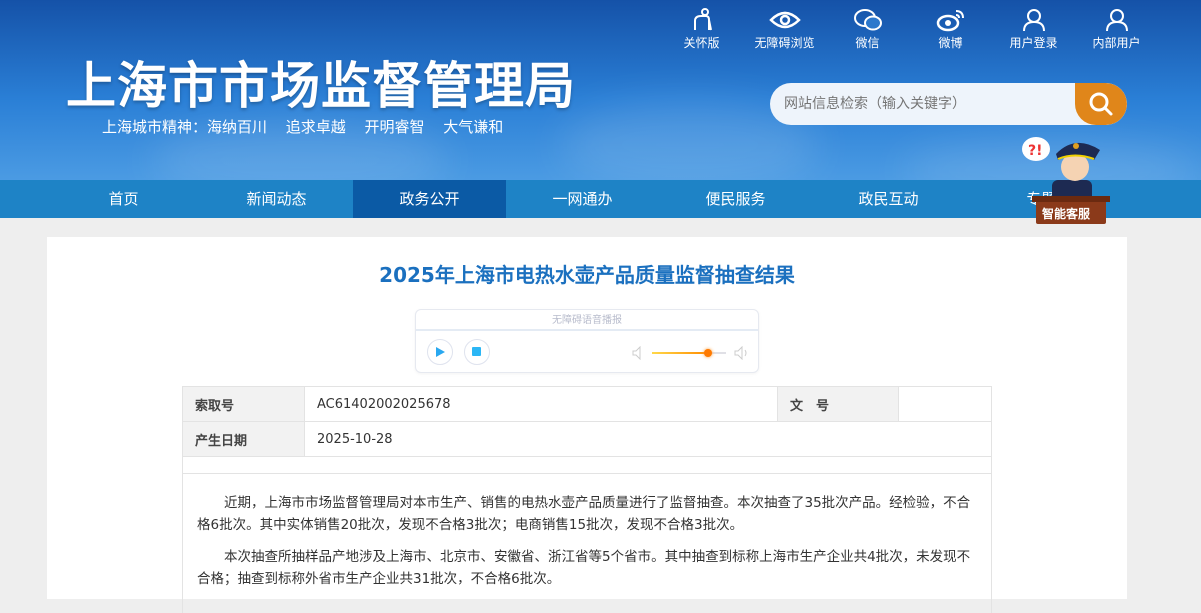 The image size is (1201, 613). I want to click on accessibility-link: 无障碍浏览, so click(784, 29).